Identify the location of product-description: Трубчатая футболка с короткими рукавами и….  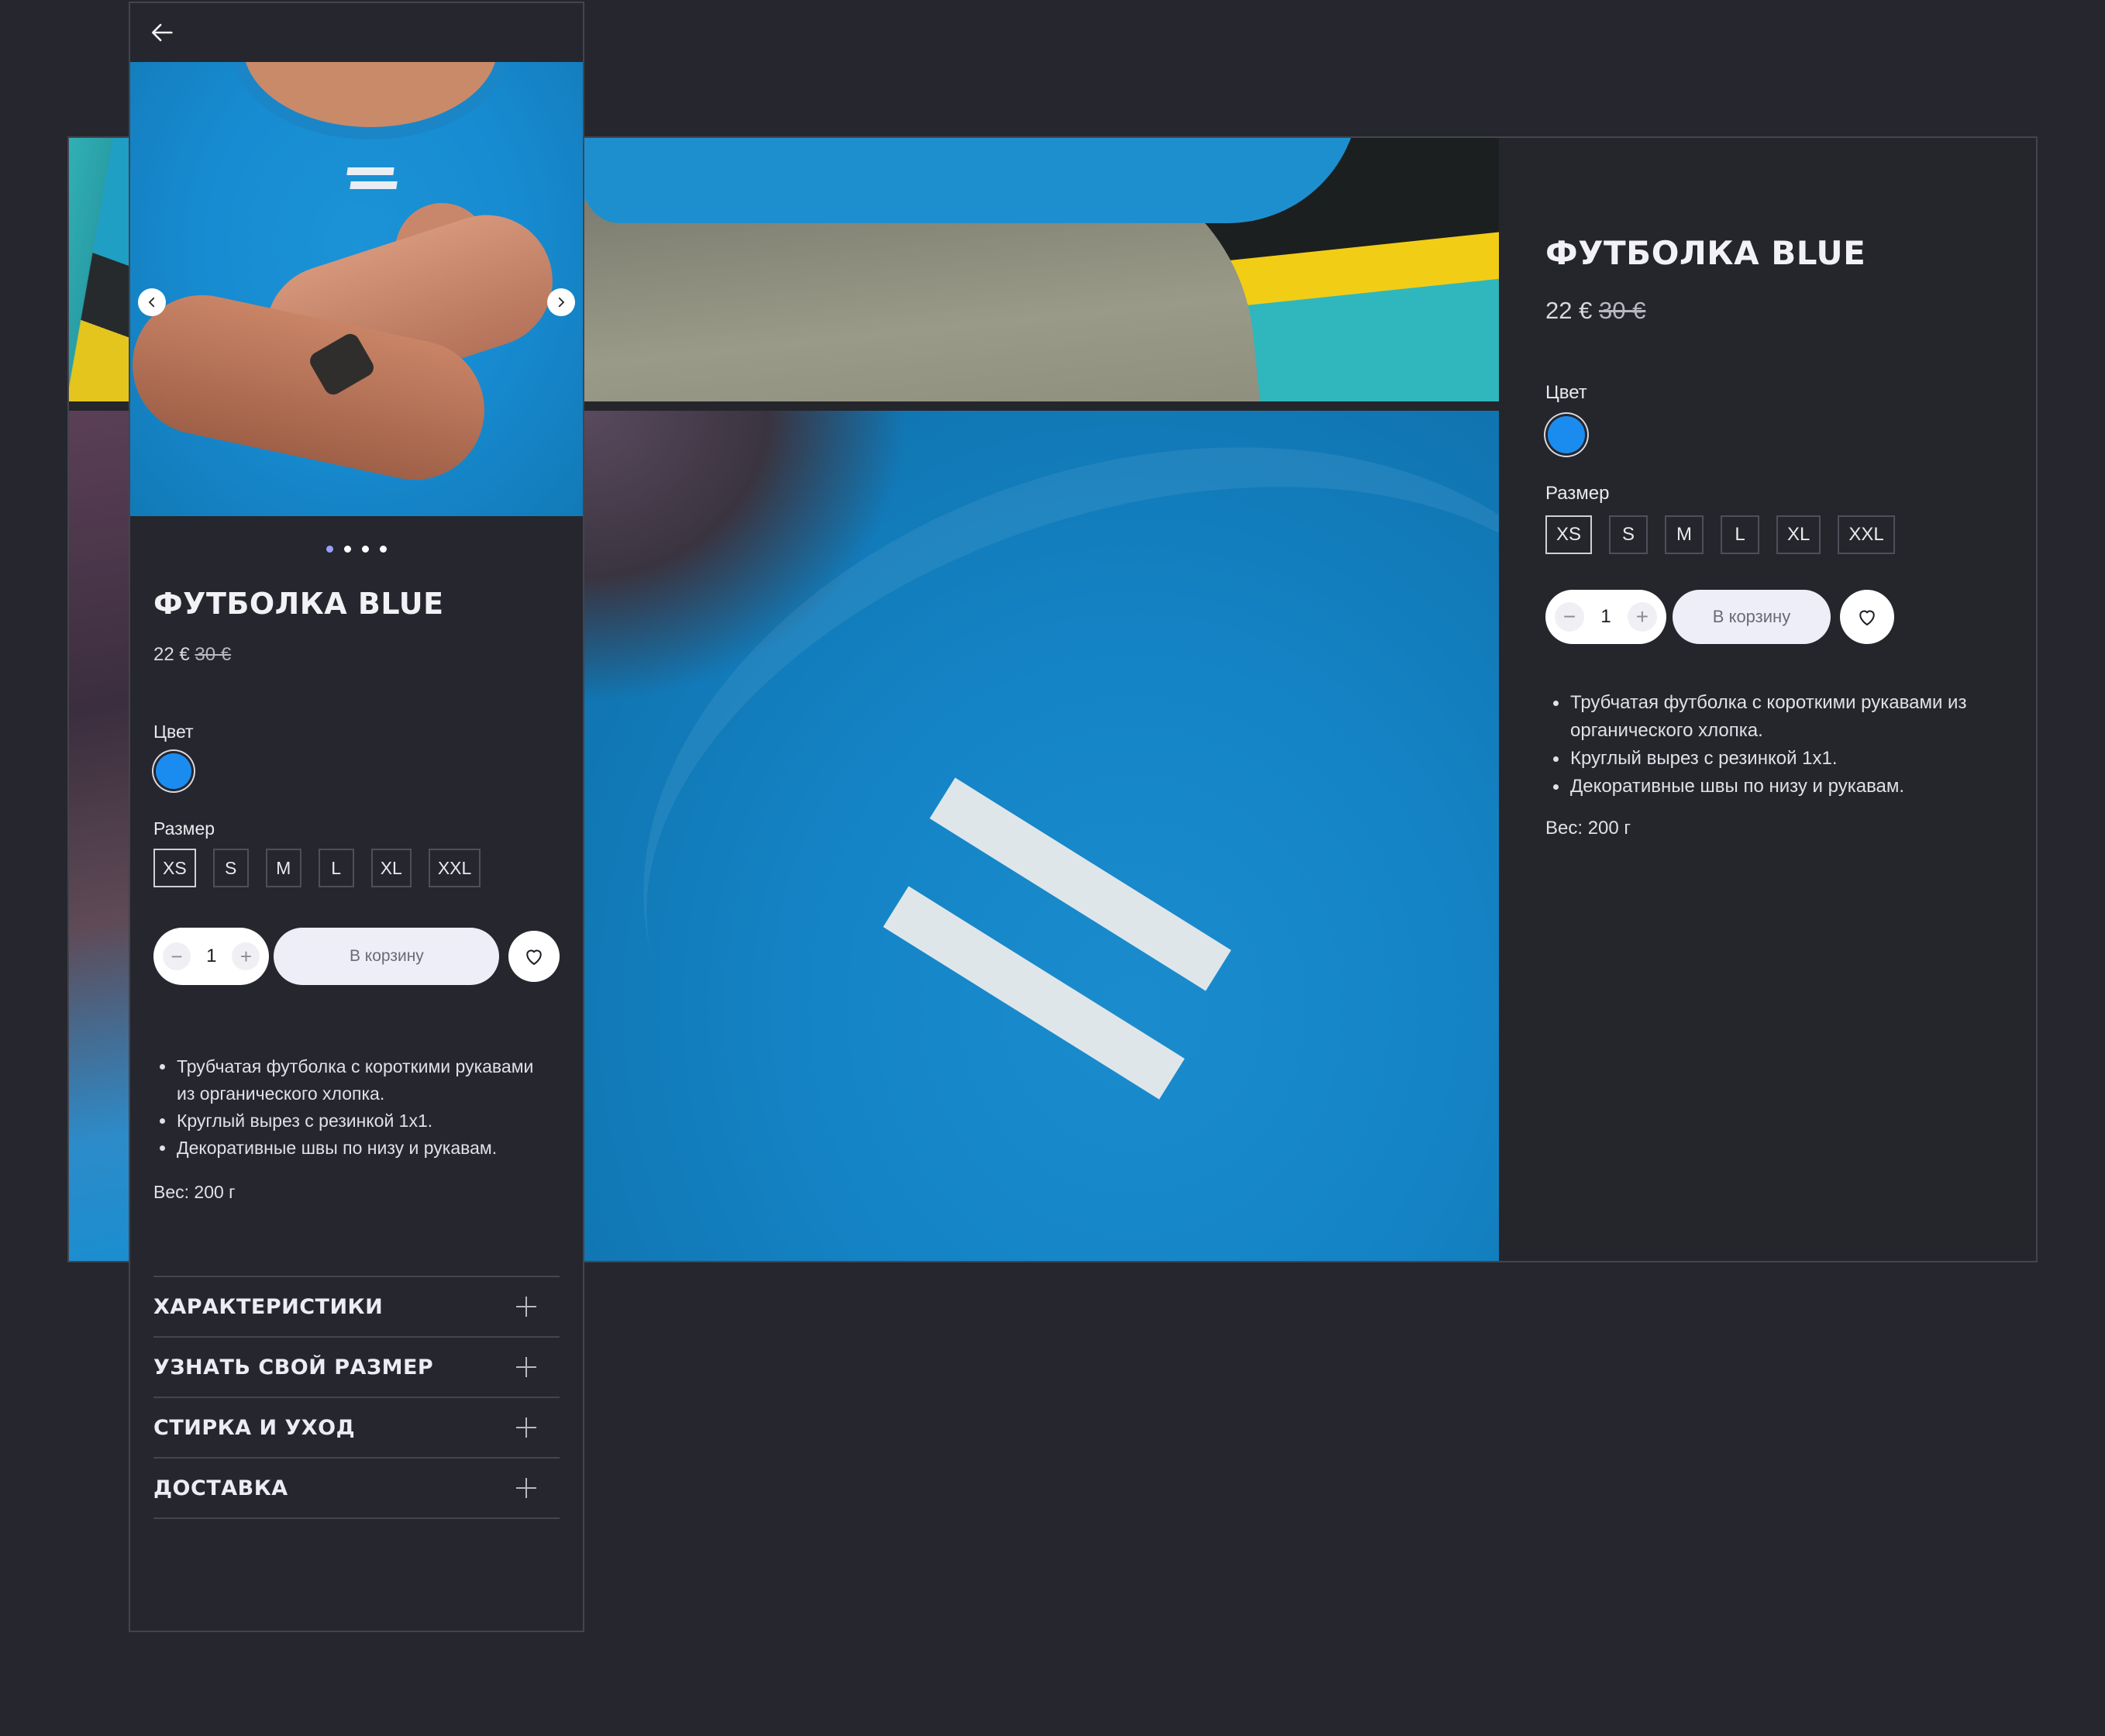
(357, 1107).